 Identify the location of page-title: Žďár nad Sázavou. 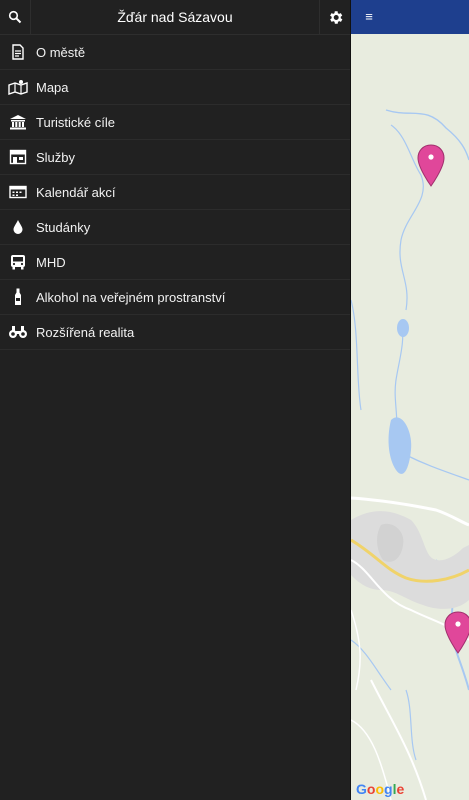
(175, 17).